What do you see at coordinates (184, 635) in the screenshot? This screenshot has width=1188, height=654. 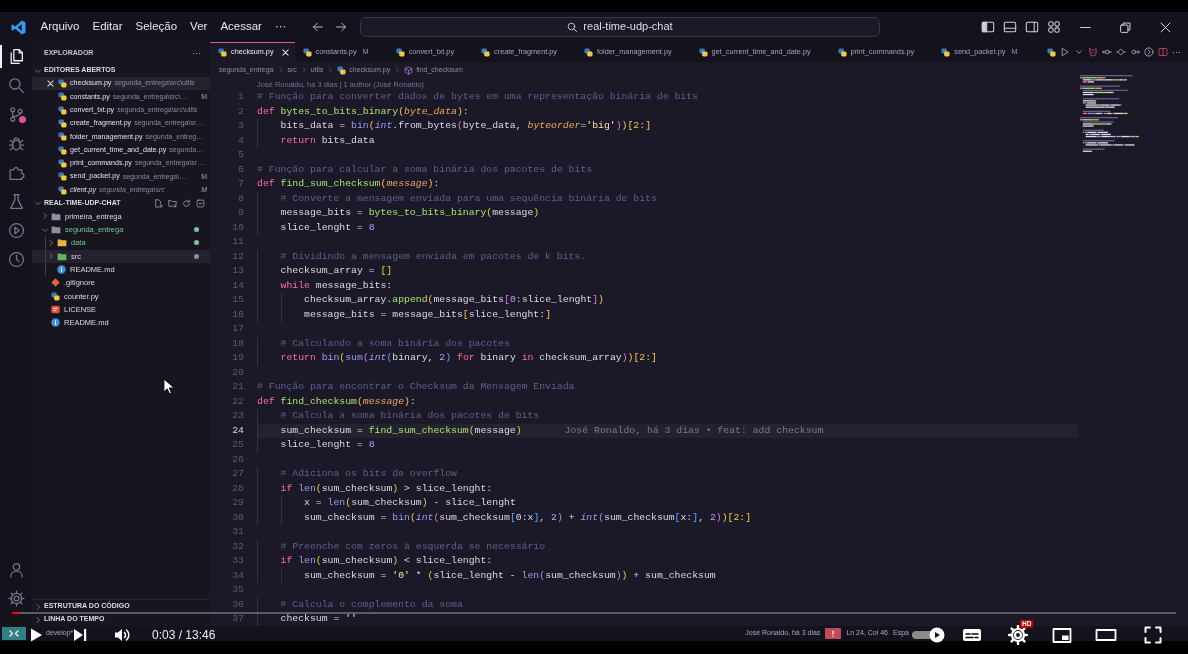 I see `video-time: 0:03 / 13:46` at bounding box center [184, 635].